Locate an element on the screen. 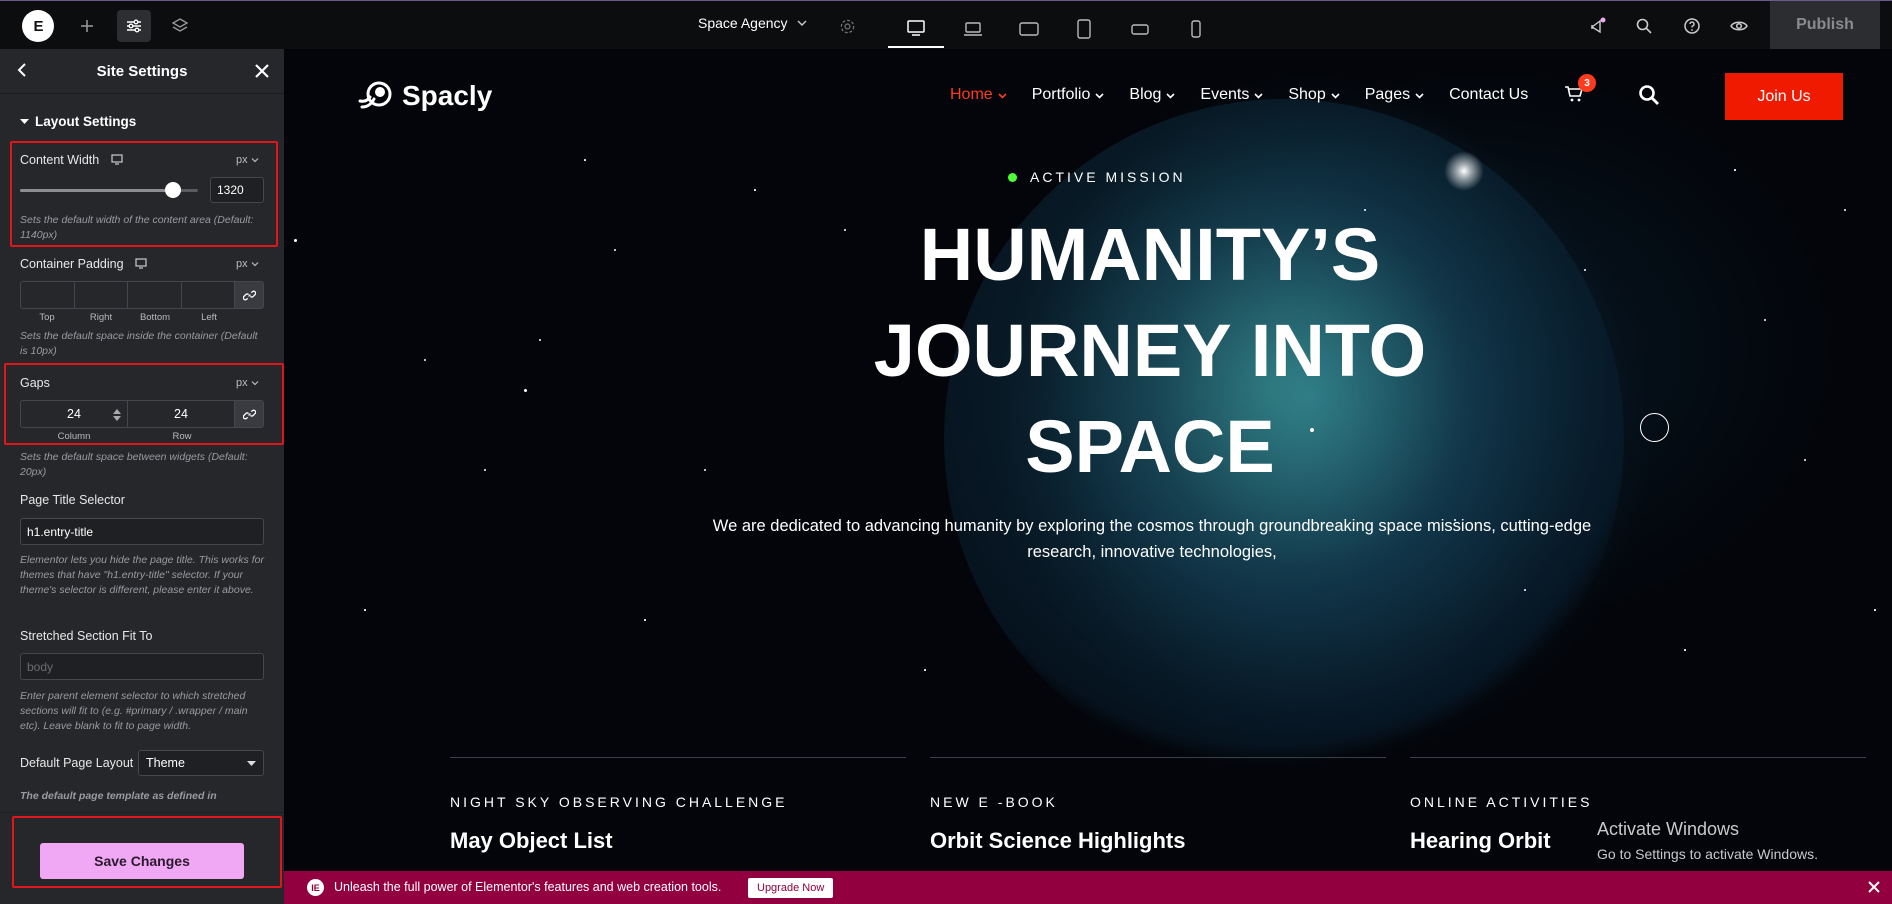  padding-top-label: Top is located at coordinates (47, 317).